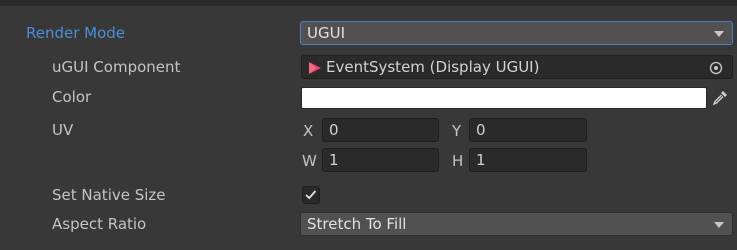 The width and height of the screenshot is (737, 250). I want to click on render-mode-dropdown: UGUI, so click(516, 33).